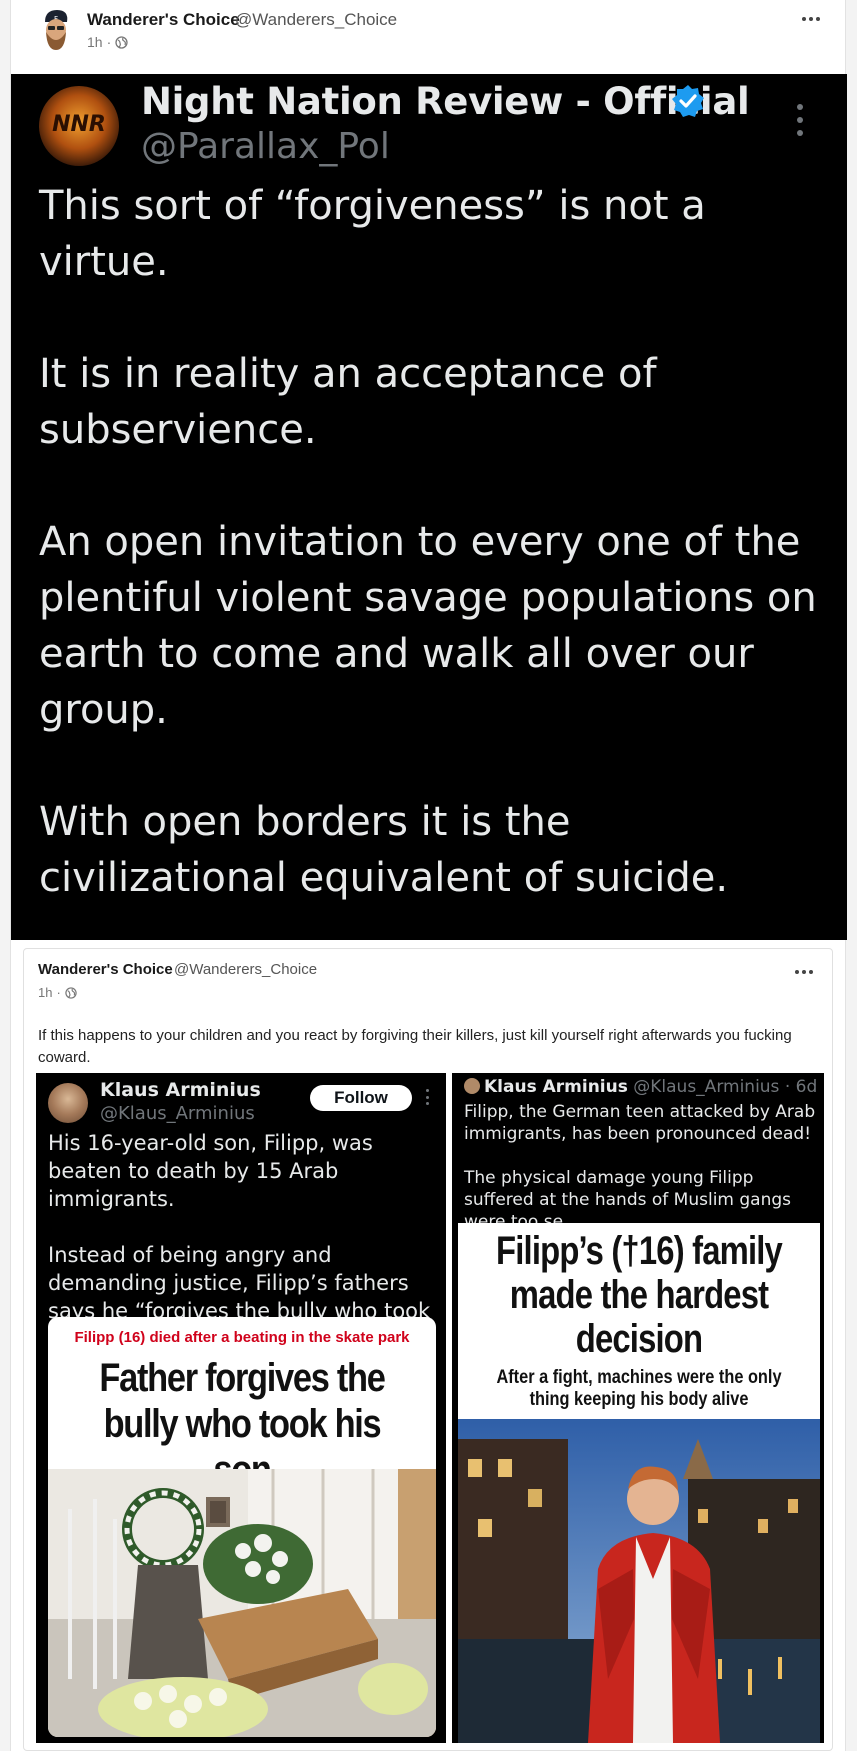 This screenshot has width=857, height=1751. Describe the element at coordinates (811, 19) in the screenshot. I see `more-options-icon` at that location.